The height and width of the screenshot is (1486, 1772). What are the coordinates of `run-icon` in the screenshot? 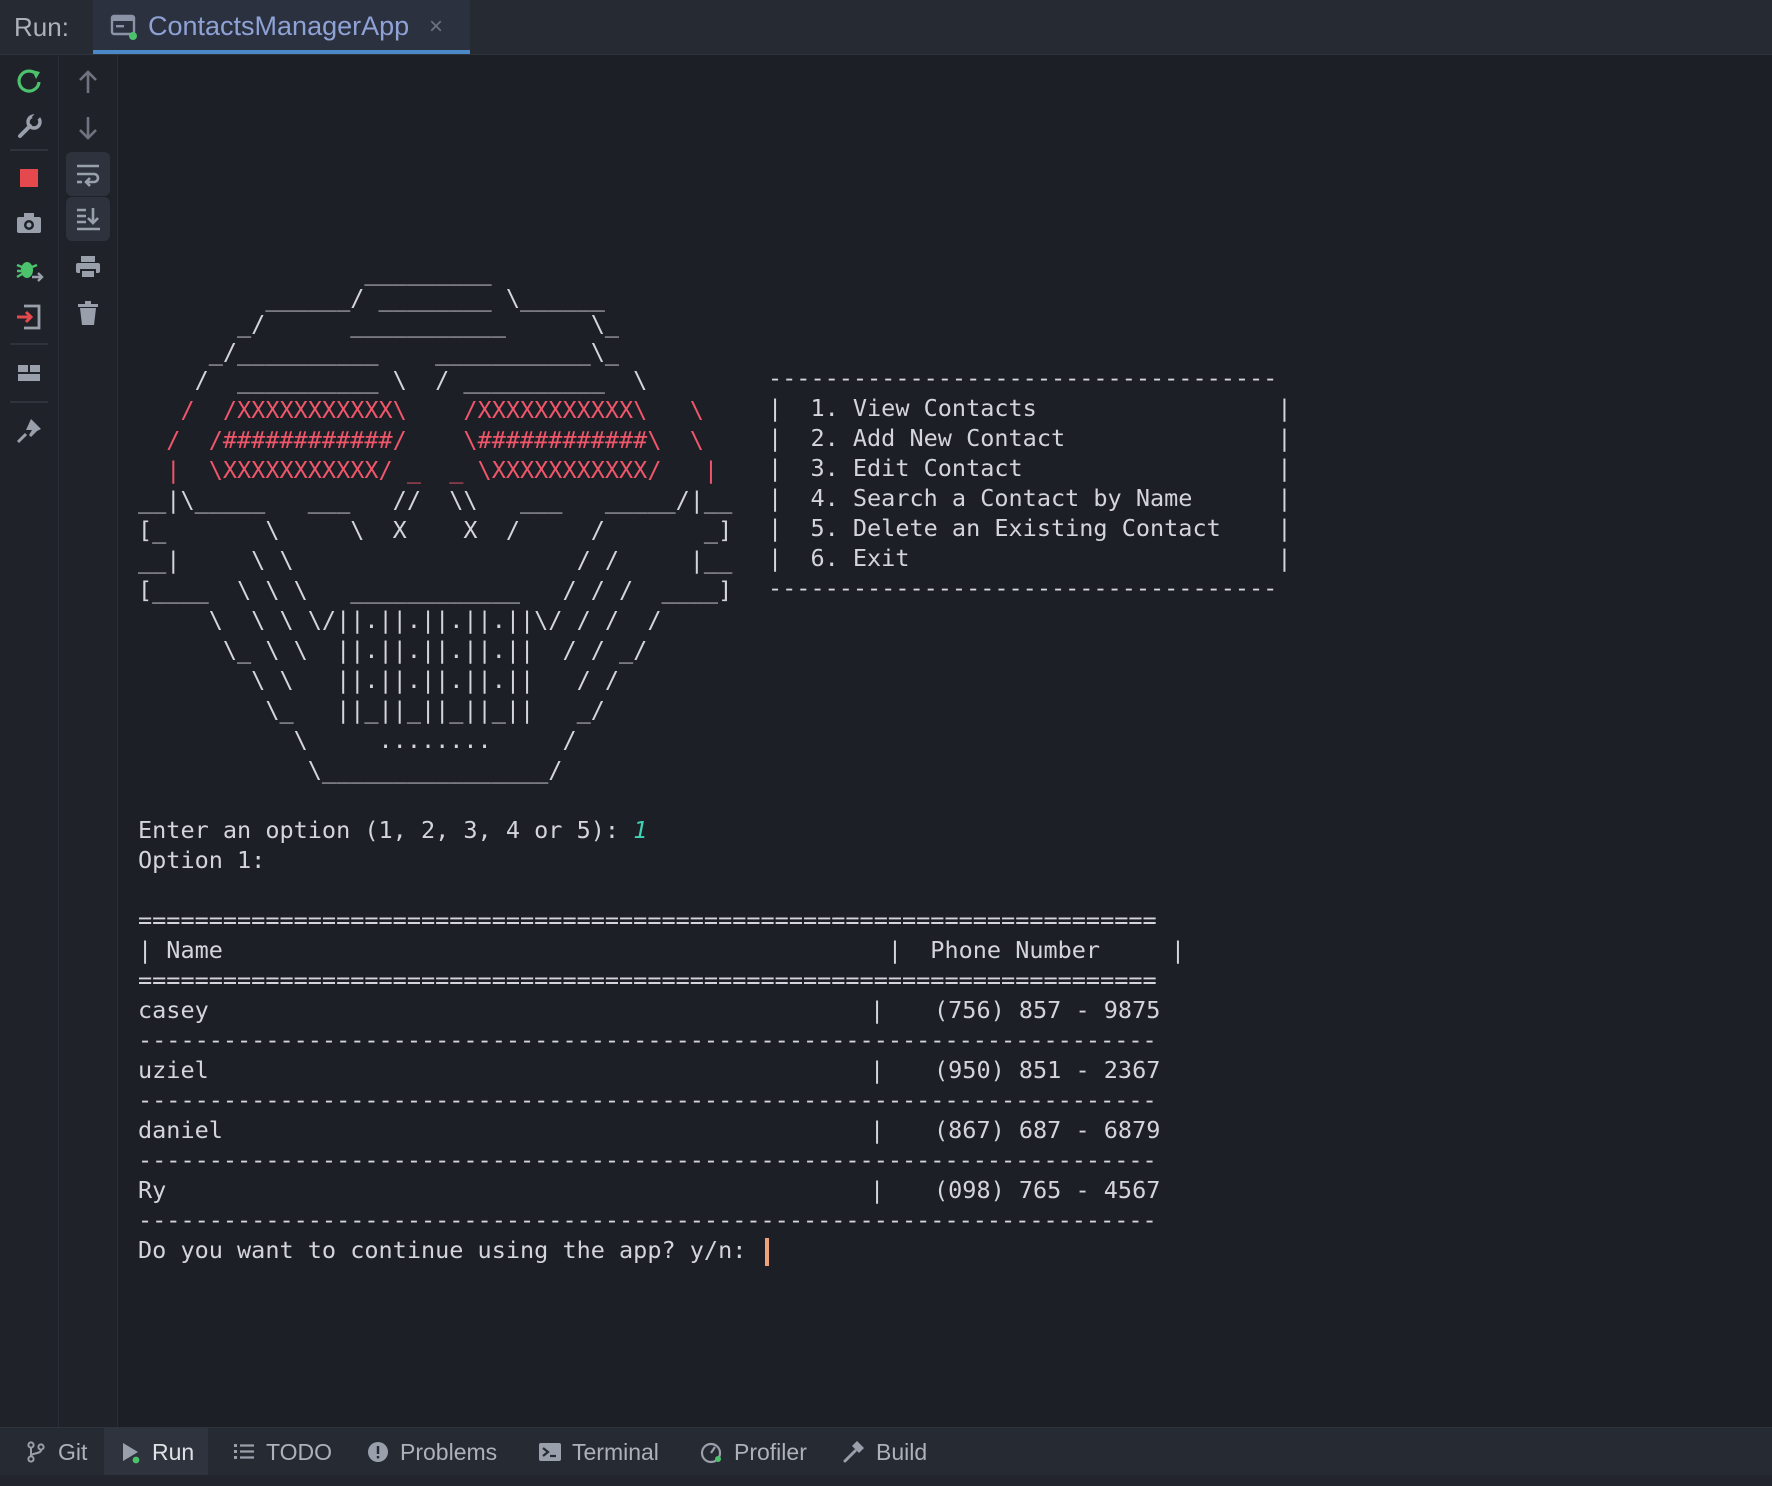 It's located at (131, 1453).